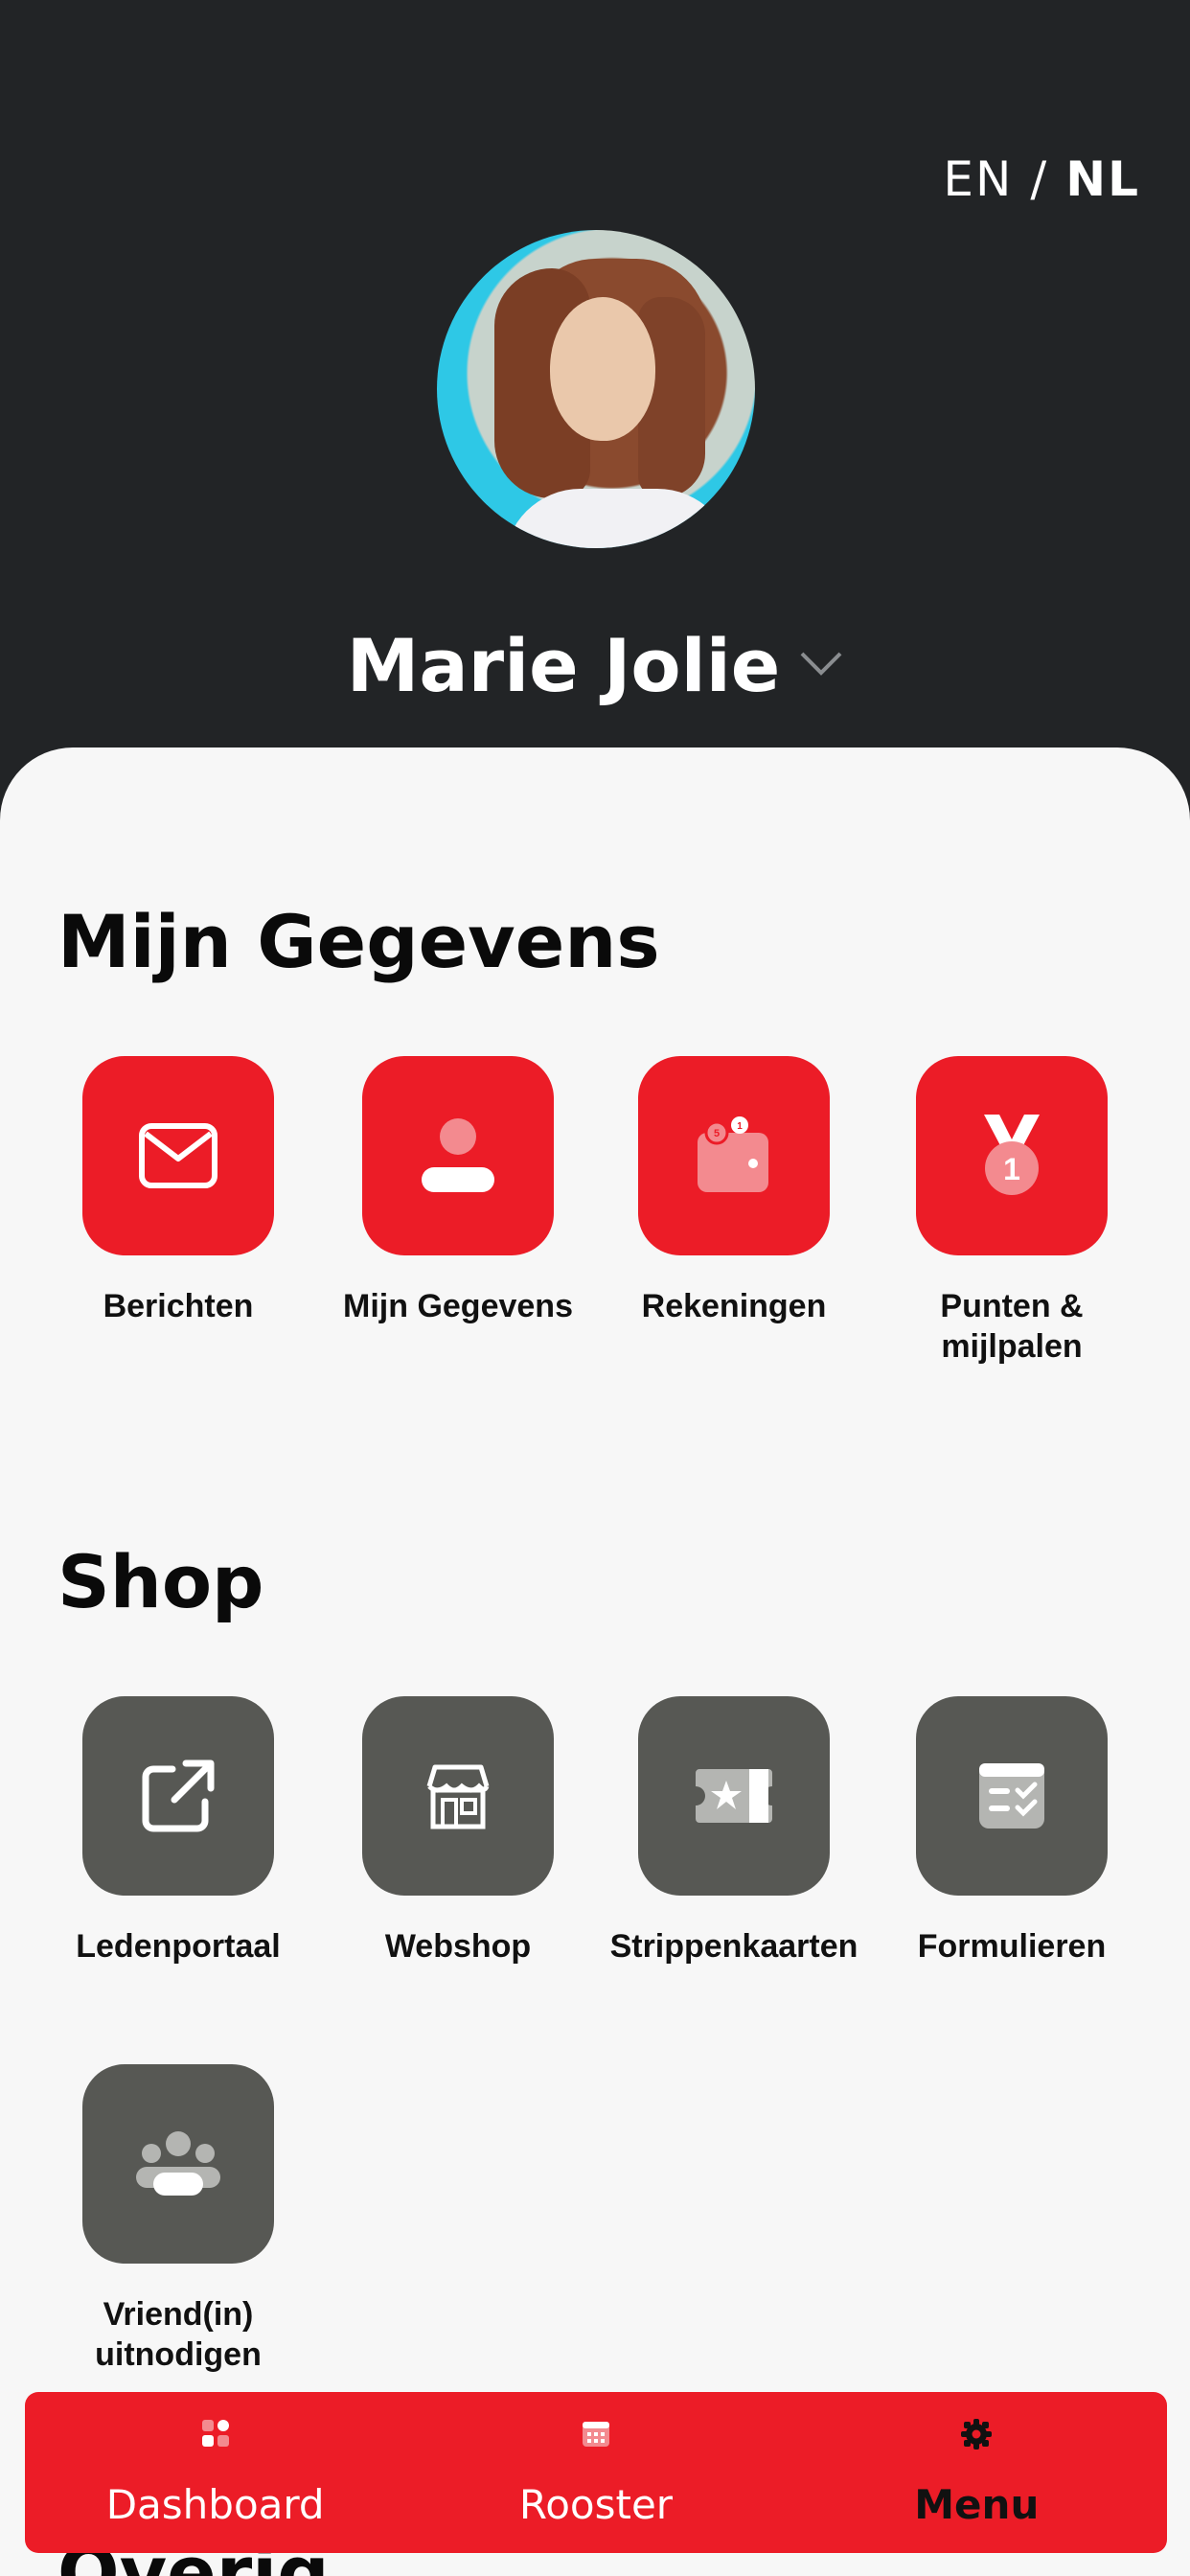  Describe the element at coordinates (178, 2163) in the screenshot. I see `group-icon` at that location.